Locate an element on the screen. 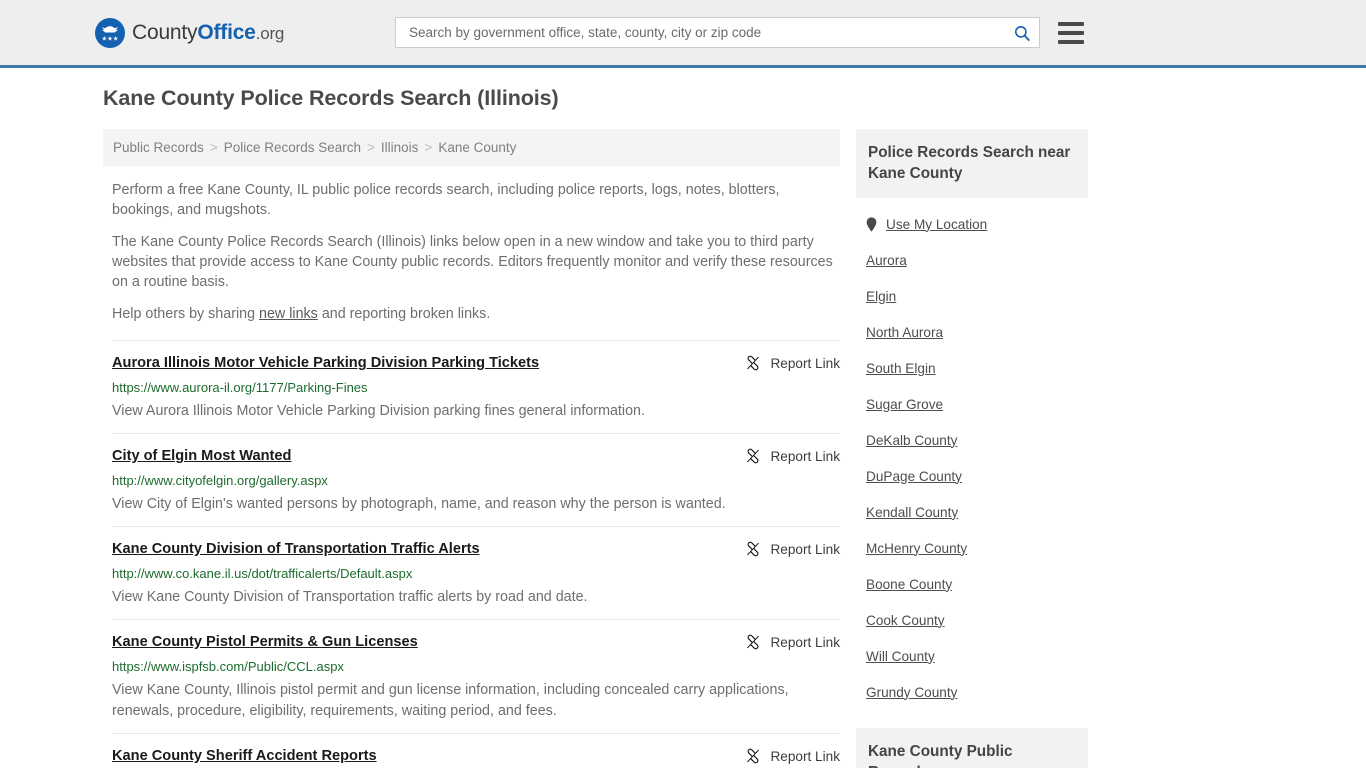 This screenshot has width=1366, height=768. sidebar-link-label: North Aurora is located at coordinates (904, 332).